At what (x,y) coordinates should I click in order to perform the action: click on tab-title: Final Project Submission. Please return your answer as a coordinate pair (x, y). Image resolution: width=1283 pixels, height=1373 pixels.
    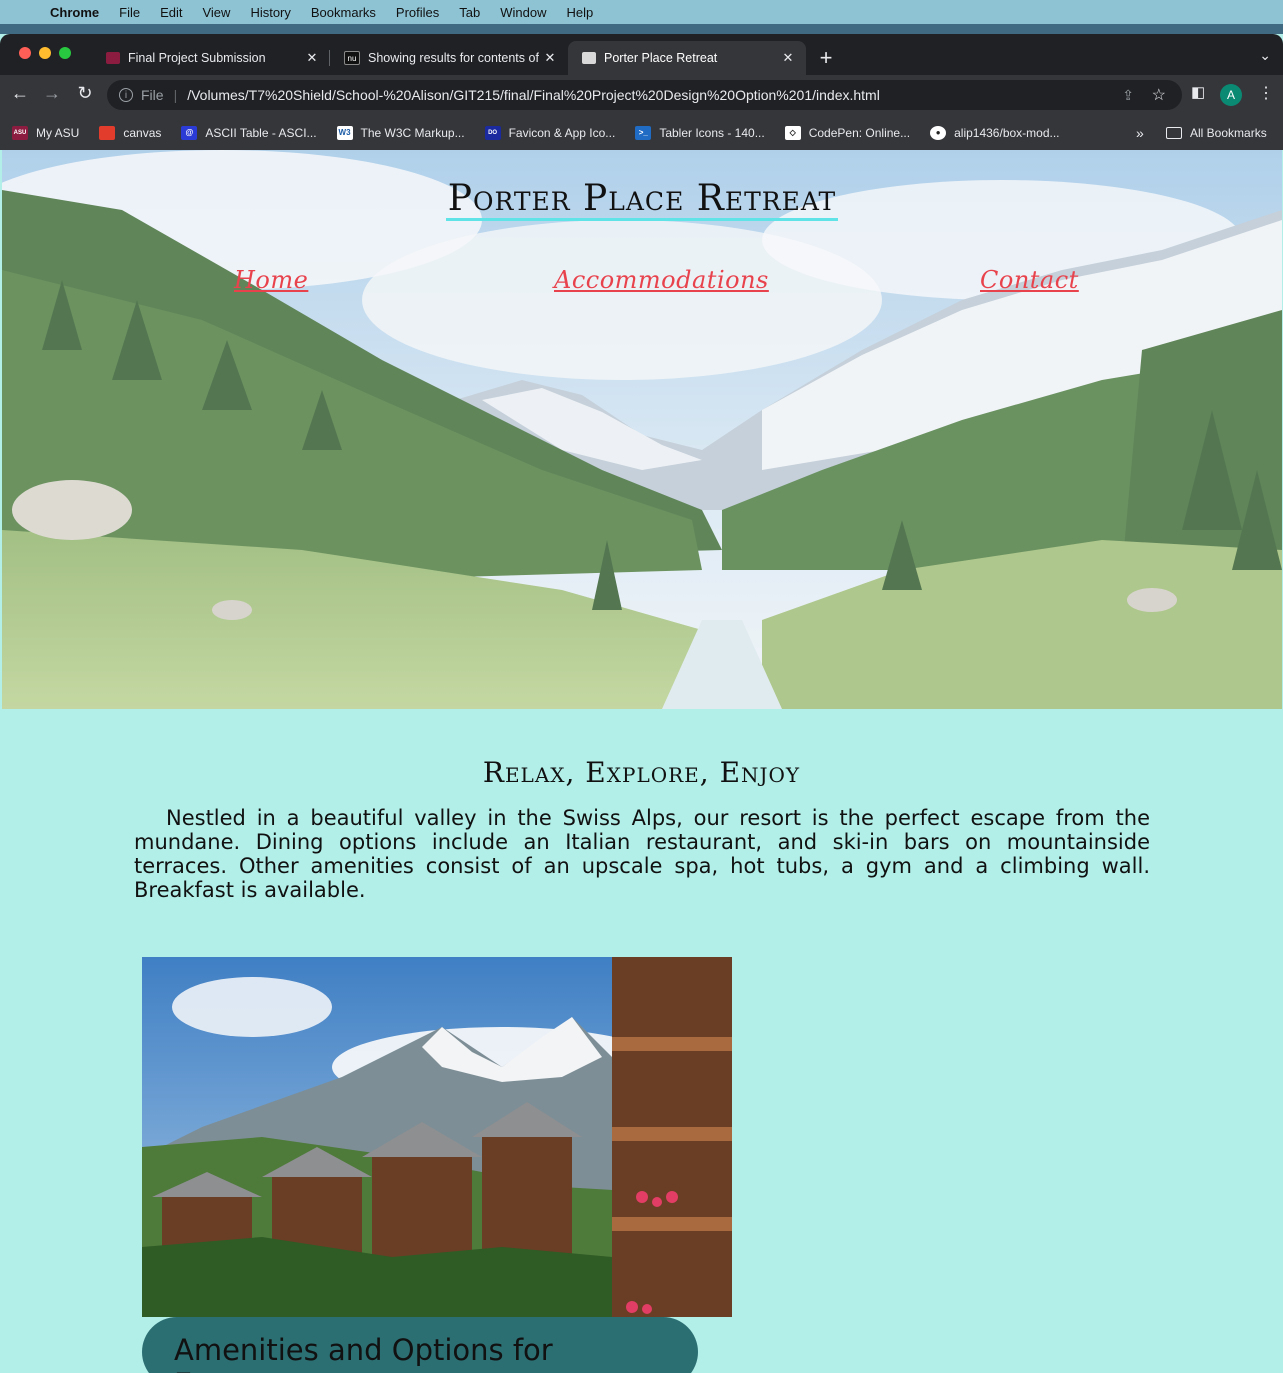
    Looking at the image, I should click on (197, 58).